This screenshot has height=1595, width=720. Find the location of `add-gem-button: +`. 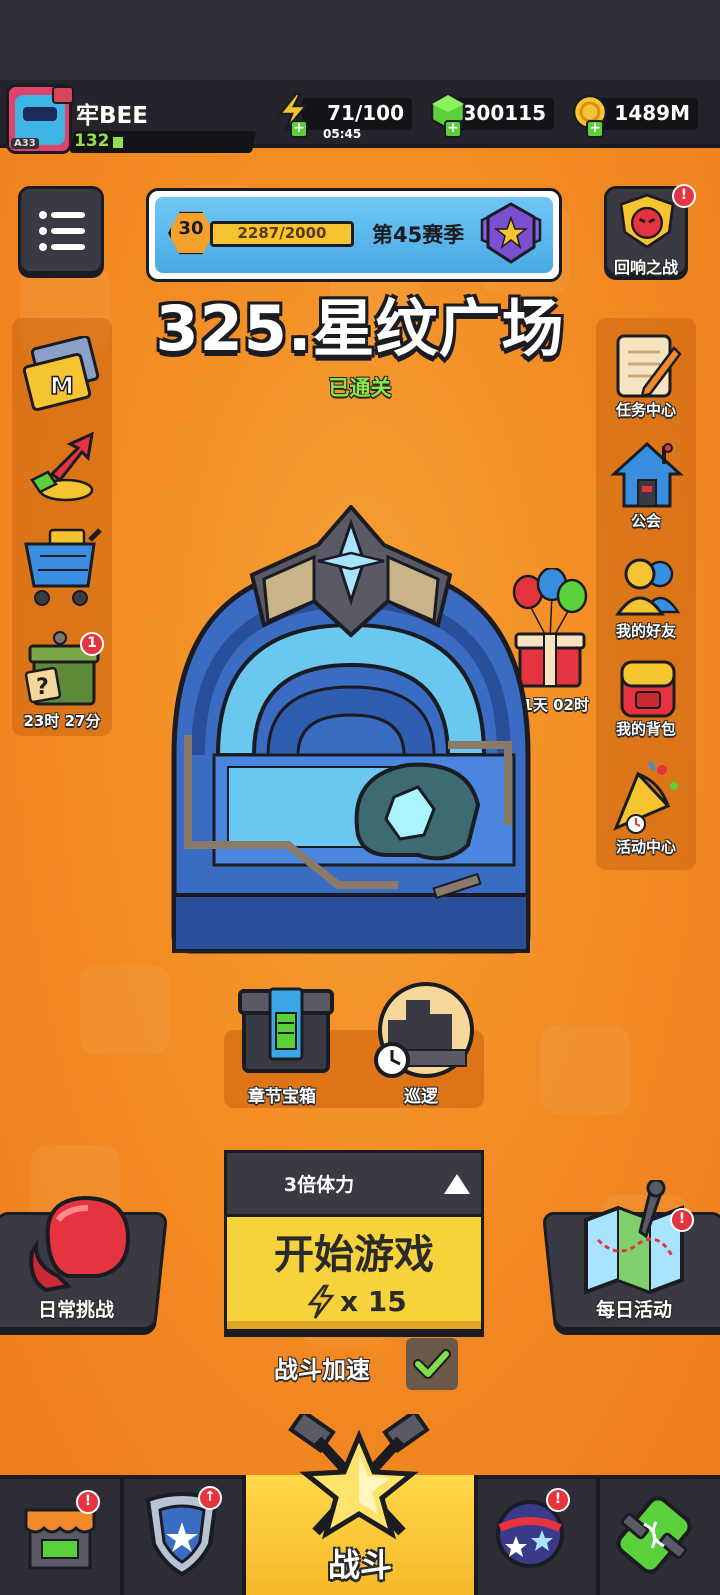

add-gem-button: + is located at coordinates (453, 129).